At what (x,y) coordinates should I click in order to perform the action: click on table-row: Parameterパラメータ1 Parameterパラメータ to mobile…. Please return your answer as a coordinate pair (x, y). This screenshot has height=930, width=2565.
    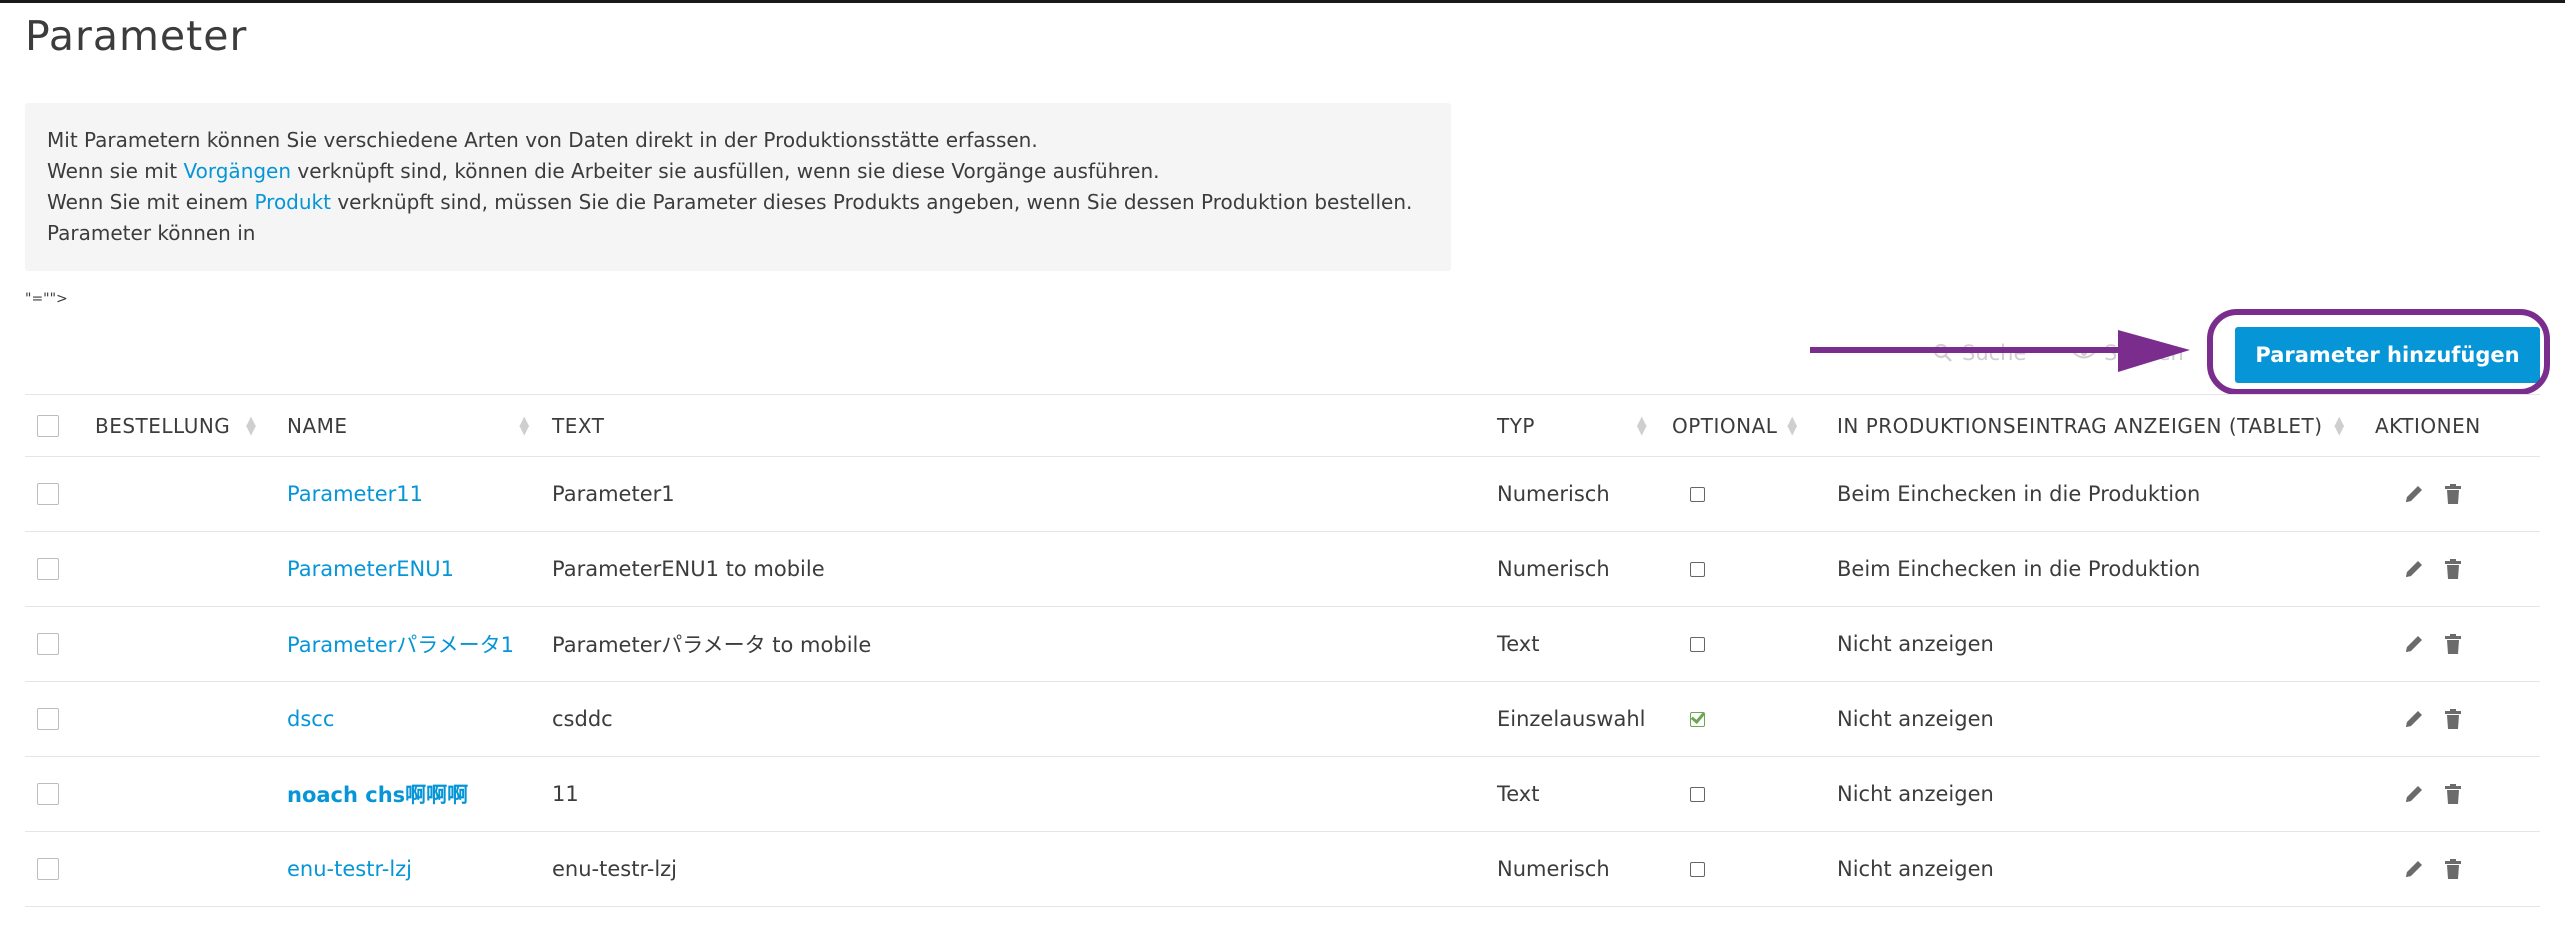
    Looking at the image, I should click on (1282, 644).